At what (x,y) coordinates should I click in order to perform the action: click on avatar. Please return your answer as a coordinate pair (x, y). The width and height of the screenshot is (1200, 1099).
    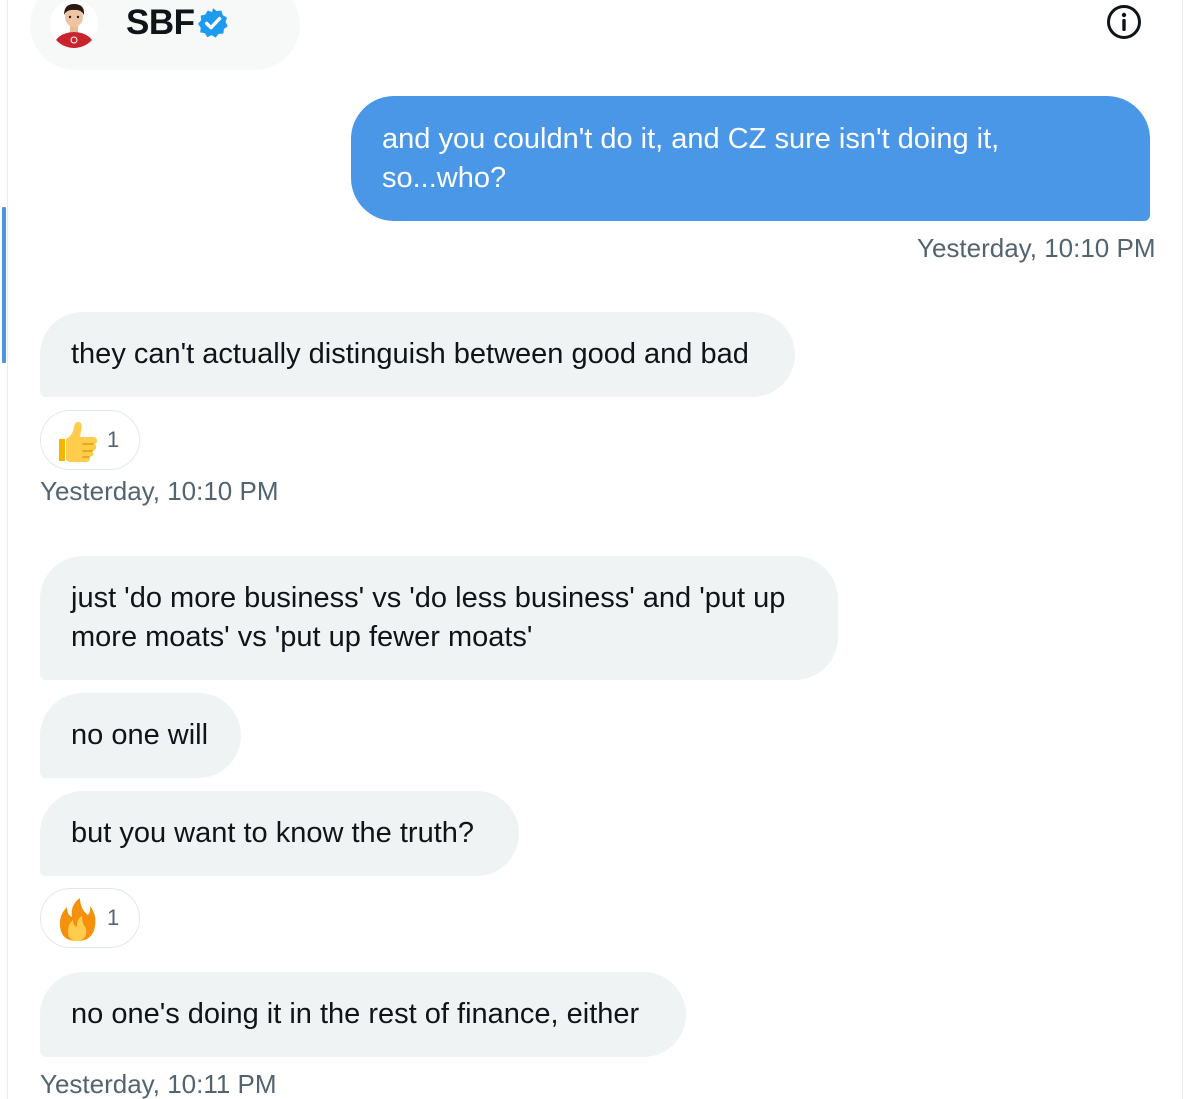
    Looking at the image, I should click on (74, 24).